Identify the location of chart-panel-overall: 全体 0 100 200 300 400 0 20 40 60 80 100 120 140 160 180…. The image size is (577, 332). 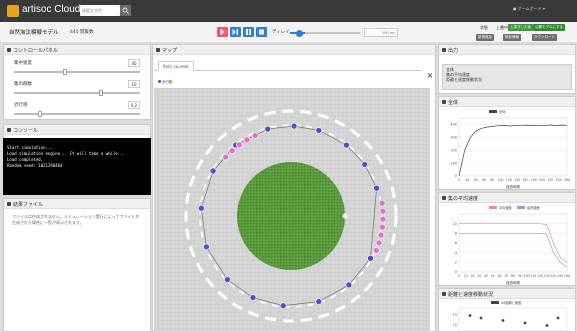
(507, 143).